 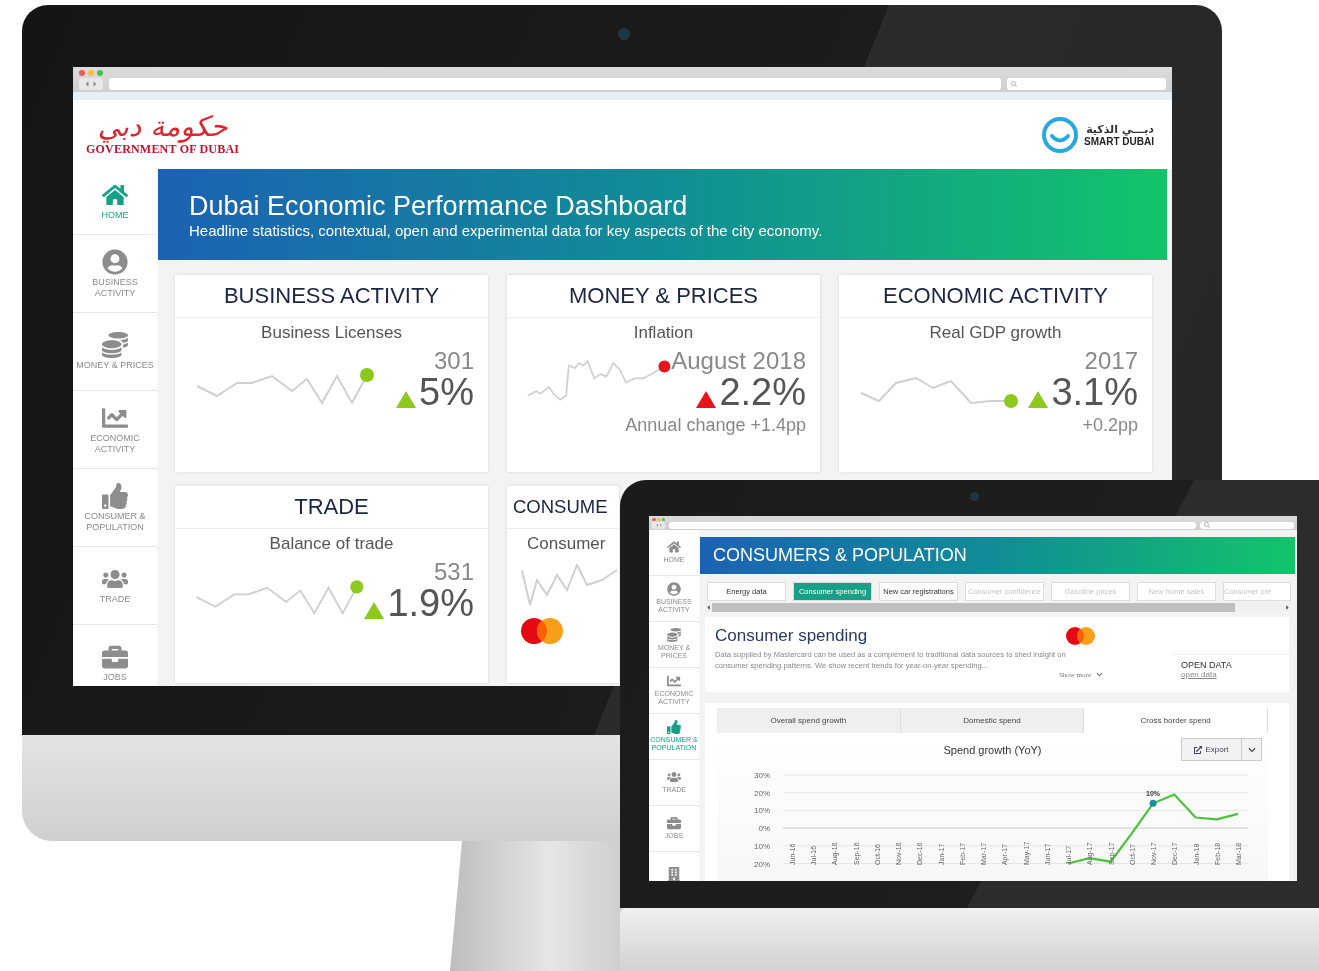 I want to click on stat-note: +0.2pp, so click(x=1110, y=425).